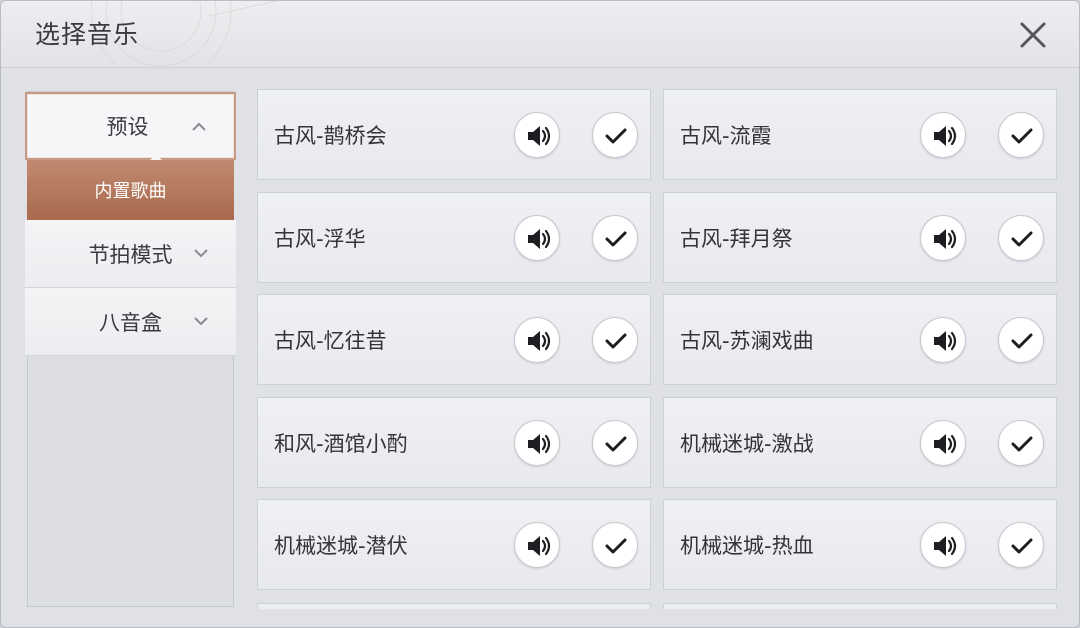 This screenshot has height=628, width=1080. Describe the element at coordinates (860, 237) in the screenshot. I see `song-card: 古风-拜月祭` at that location.